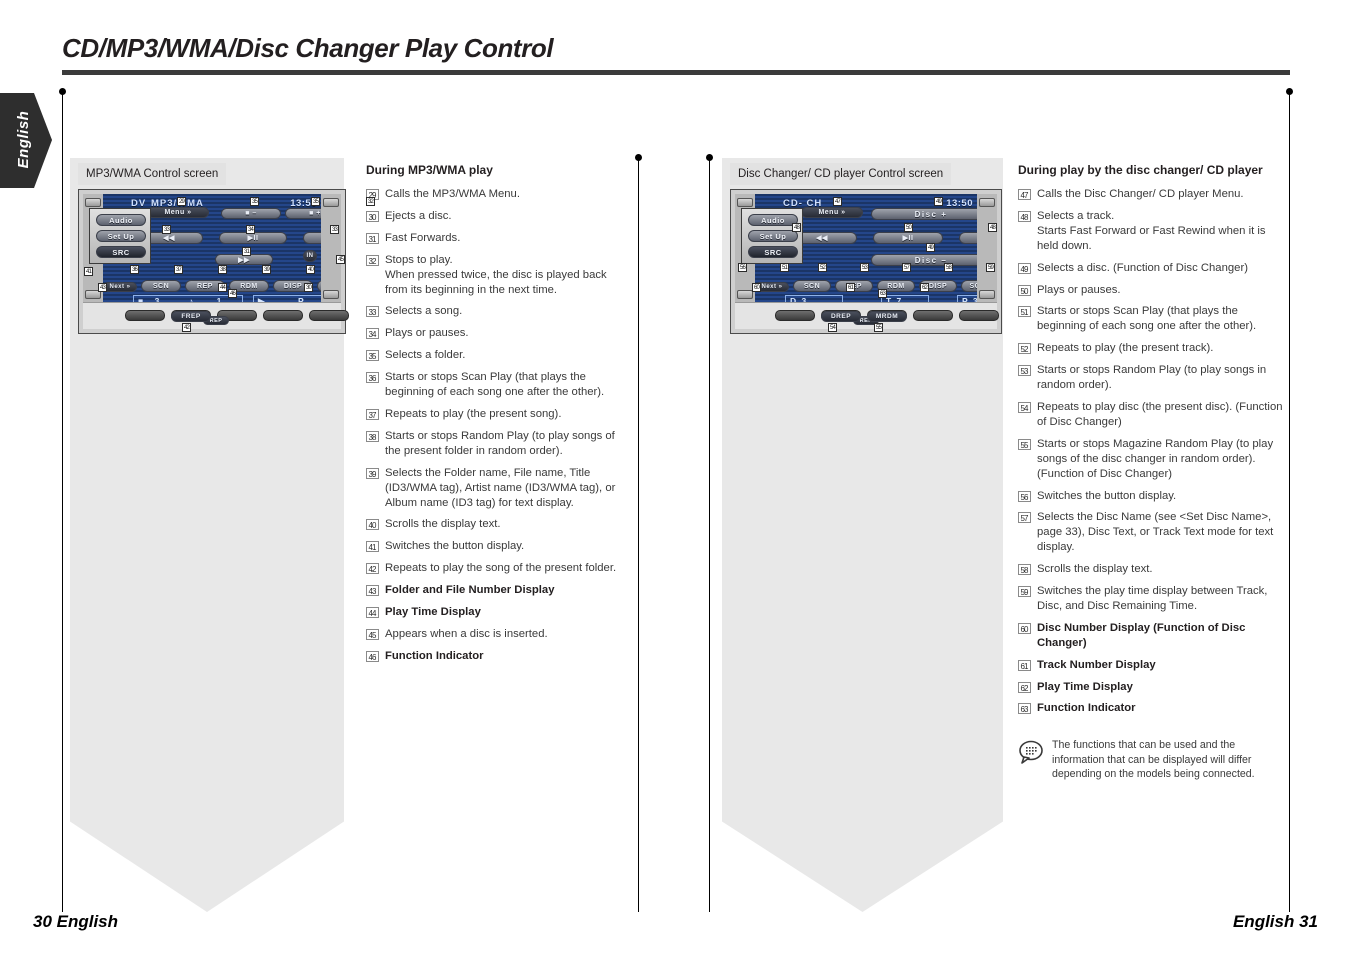 Image resolution: width=1351 pixels, height=954 pixels. Describe the element at coordinates (372, 378) in the screenshot. I see `item-number: 36` at that location.